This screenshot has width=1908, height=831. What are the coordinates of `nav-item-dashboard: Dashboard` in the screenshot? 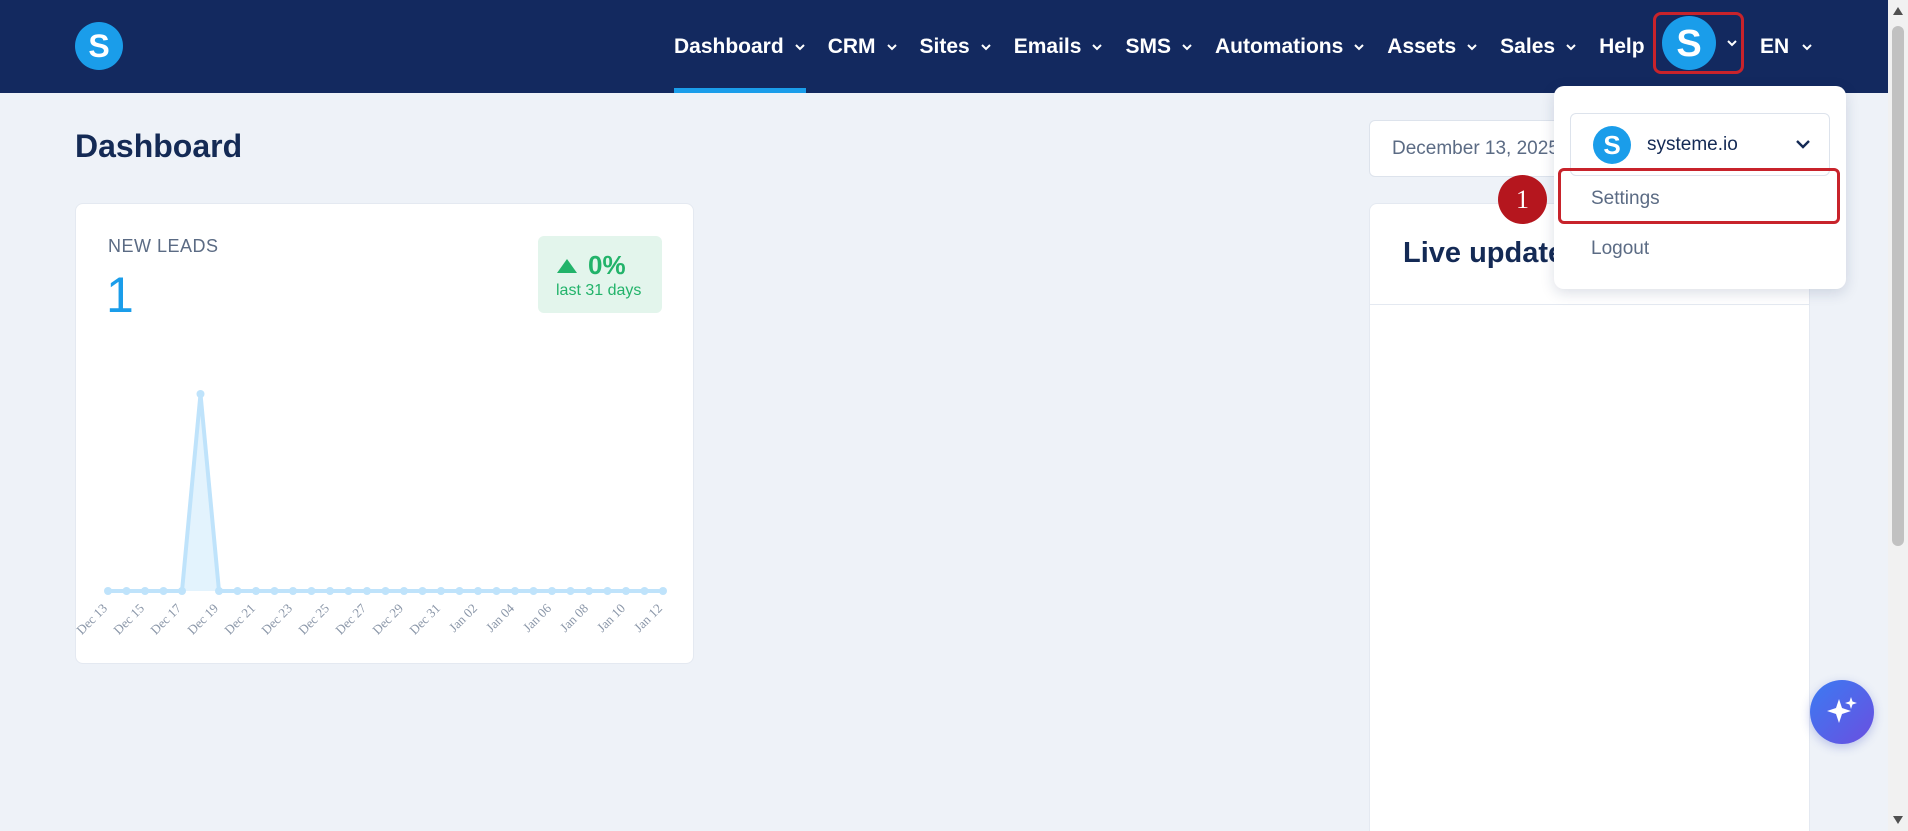 It's located at (740, 46).